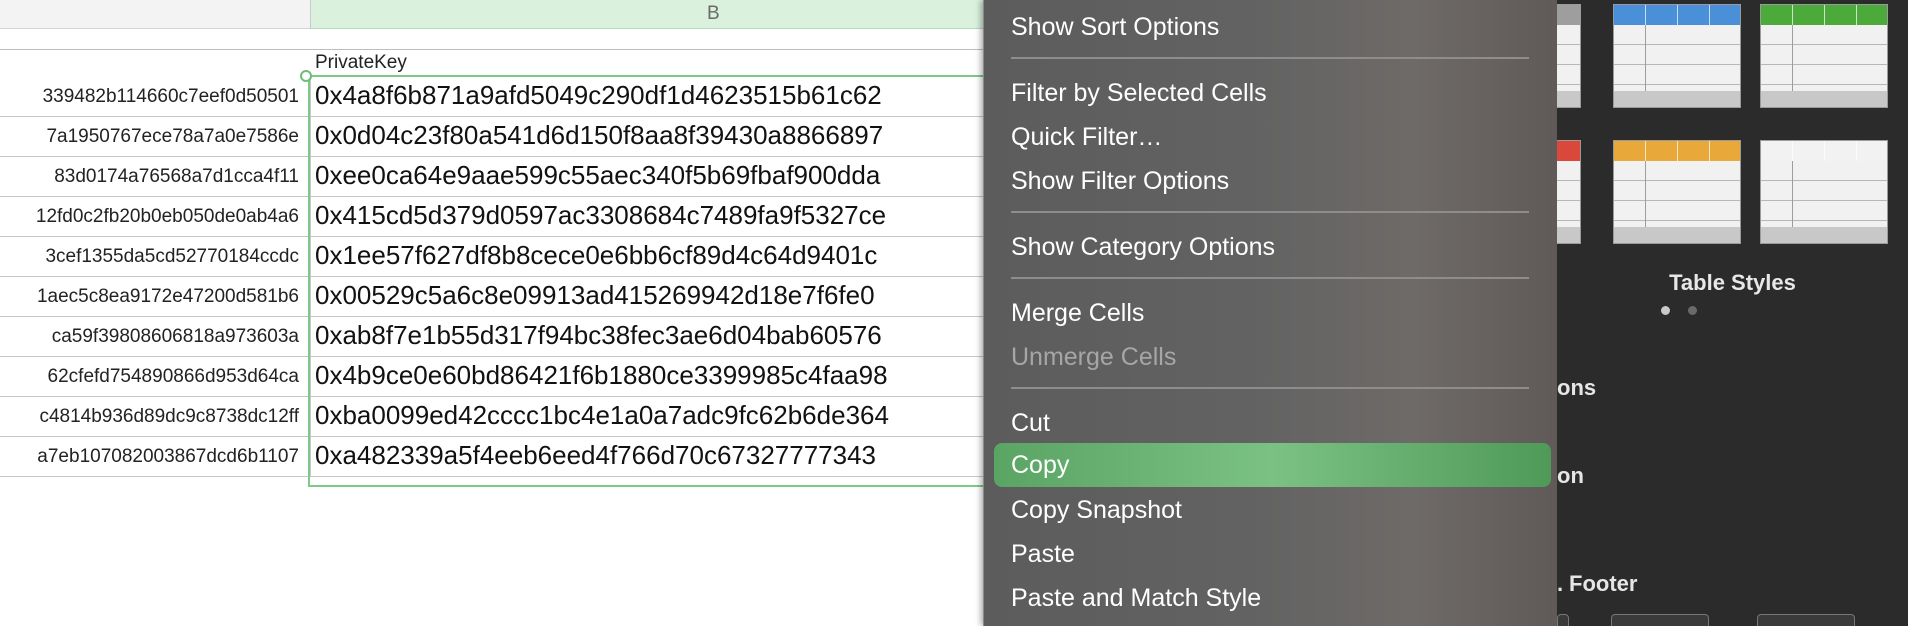  I want to click on menu-item-show-filter-options: Show Filter Options, so click(1120, 181).